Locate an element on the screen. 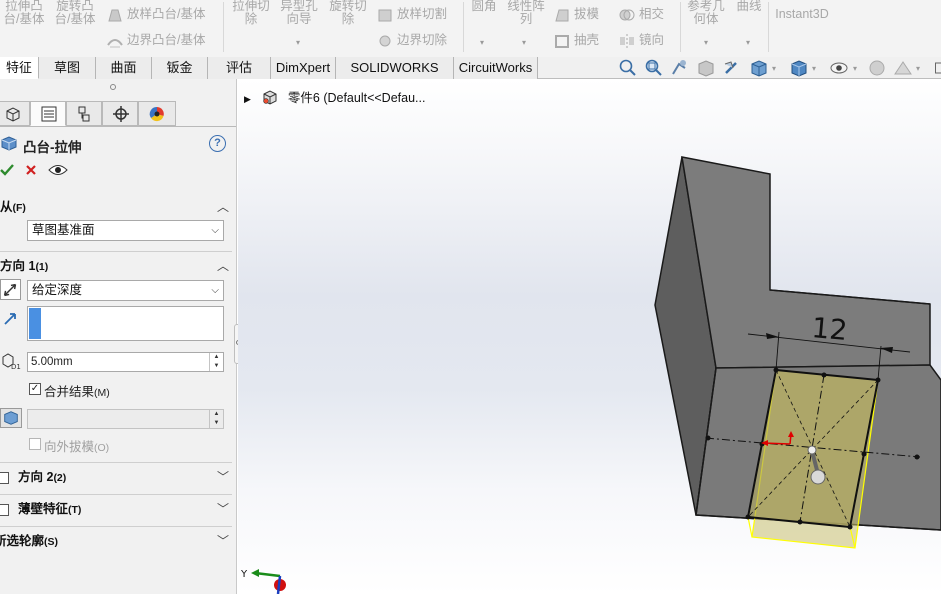  view-settings-icon is located at coordinates (934, 68).